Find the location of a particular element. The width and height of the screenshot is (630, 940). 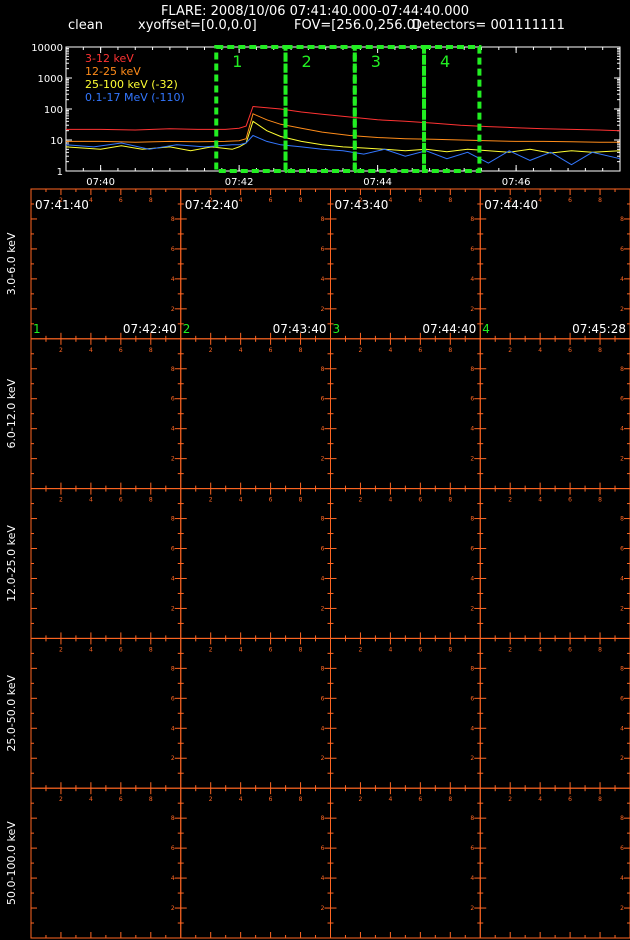

energy-band-label: 3.0-6.0 keV is located at coordinates (11, 263).